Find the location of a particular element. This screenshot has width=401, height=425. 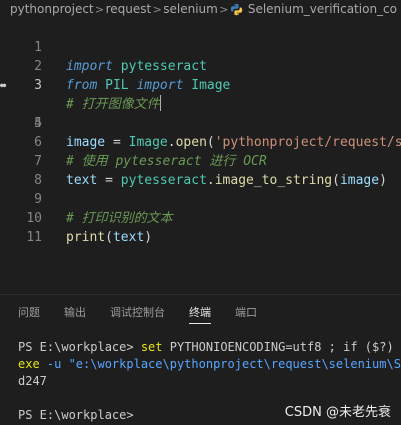

code-line: 8 is located at coordinates (200, 170).